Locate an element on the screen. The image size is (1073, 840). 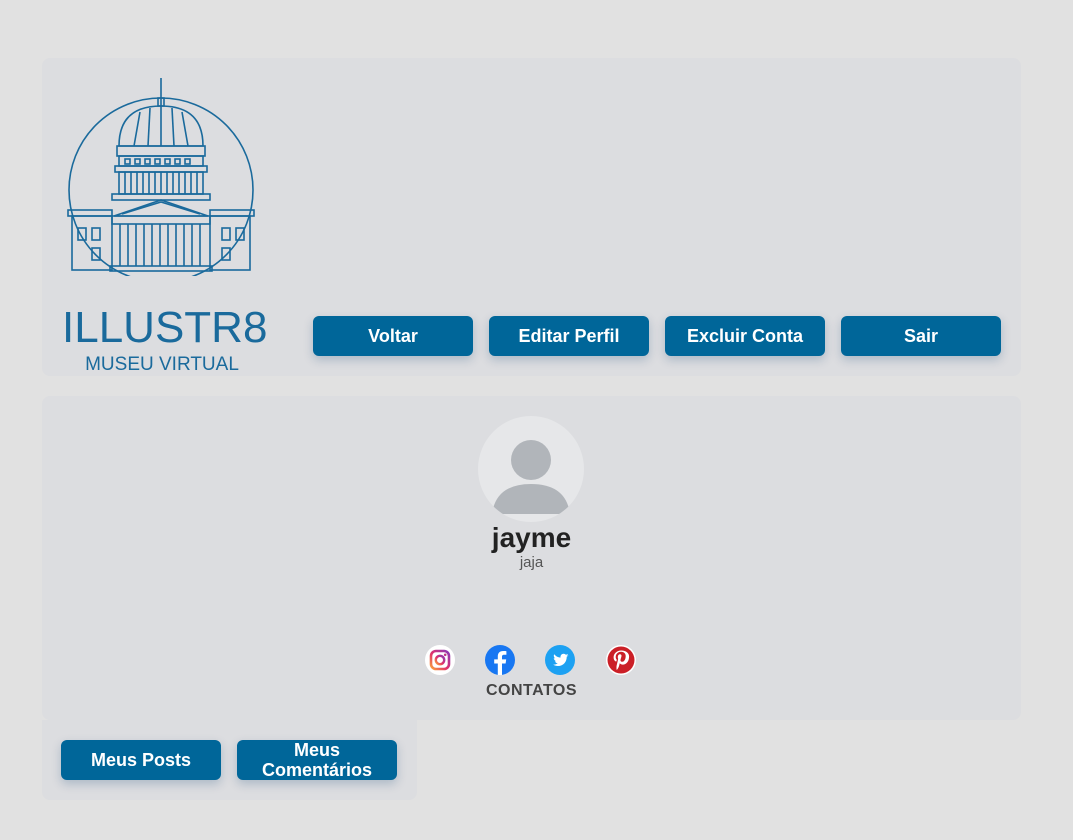
twitter-icon is located at coordinates (560, 660).